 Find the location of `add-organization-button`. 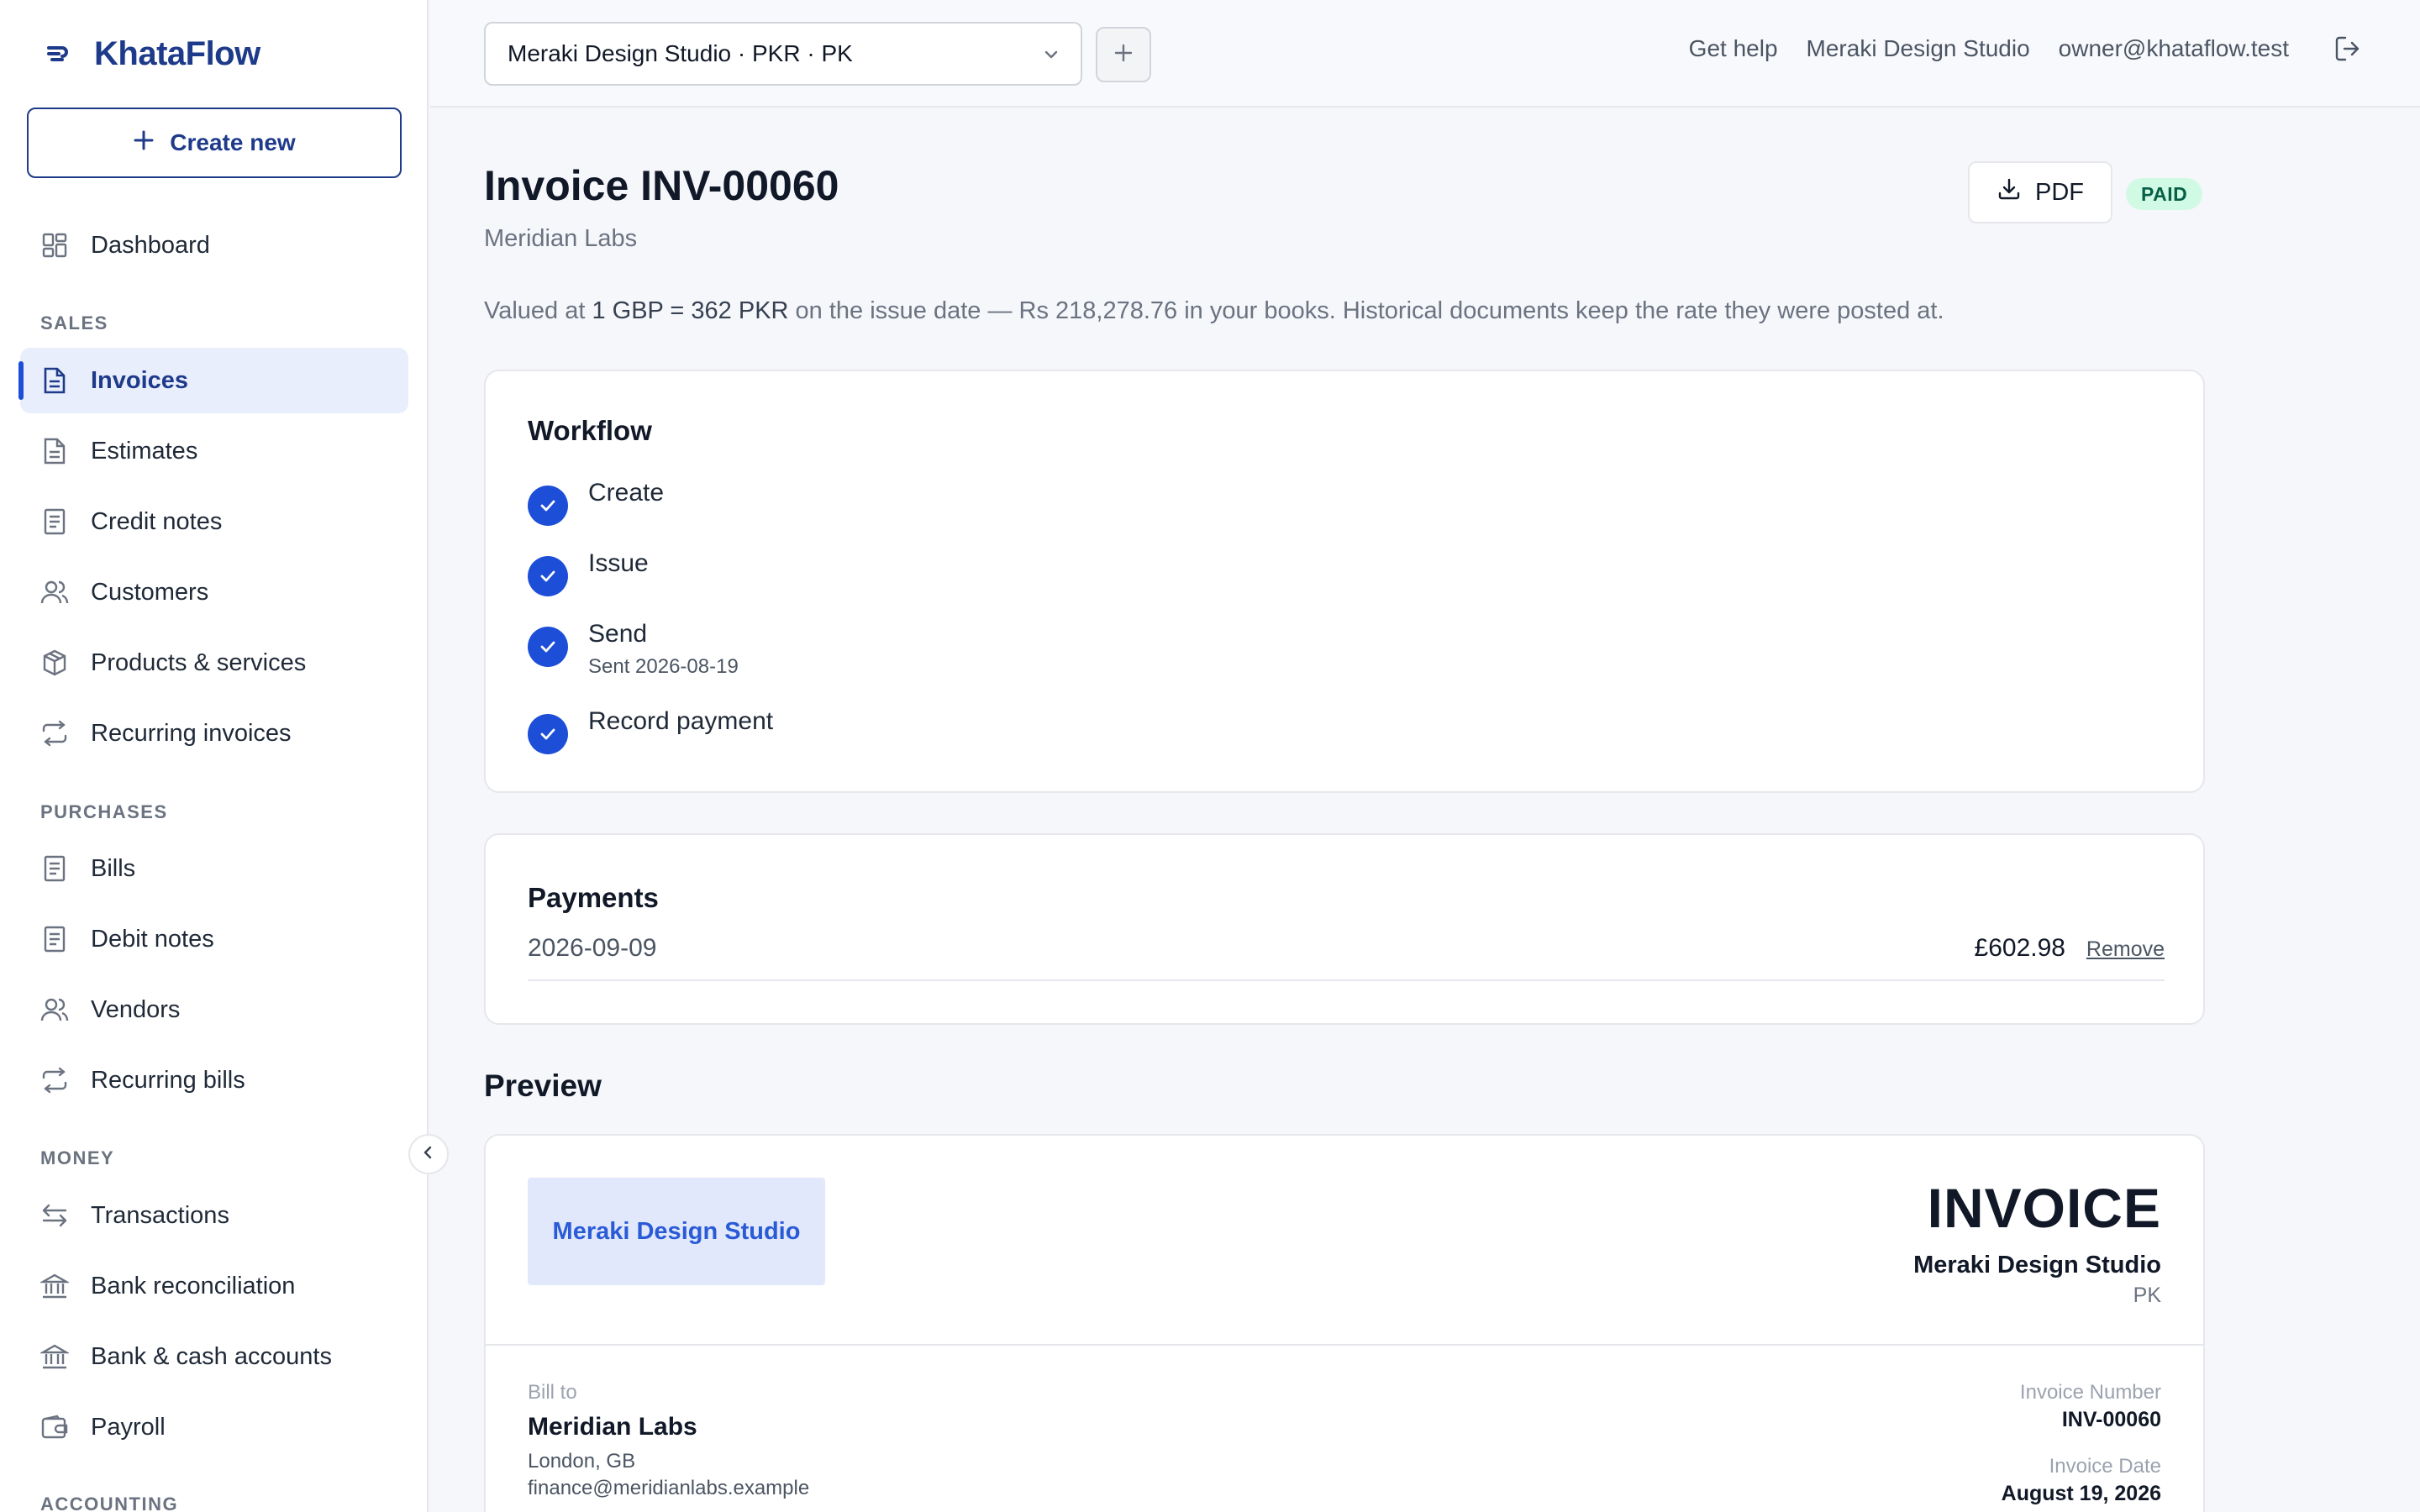

add-organization-button is located at coordinates (1123, 54).